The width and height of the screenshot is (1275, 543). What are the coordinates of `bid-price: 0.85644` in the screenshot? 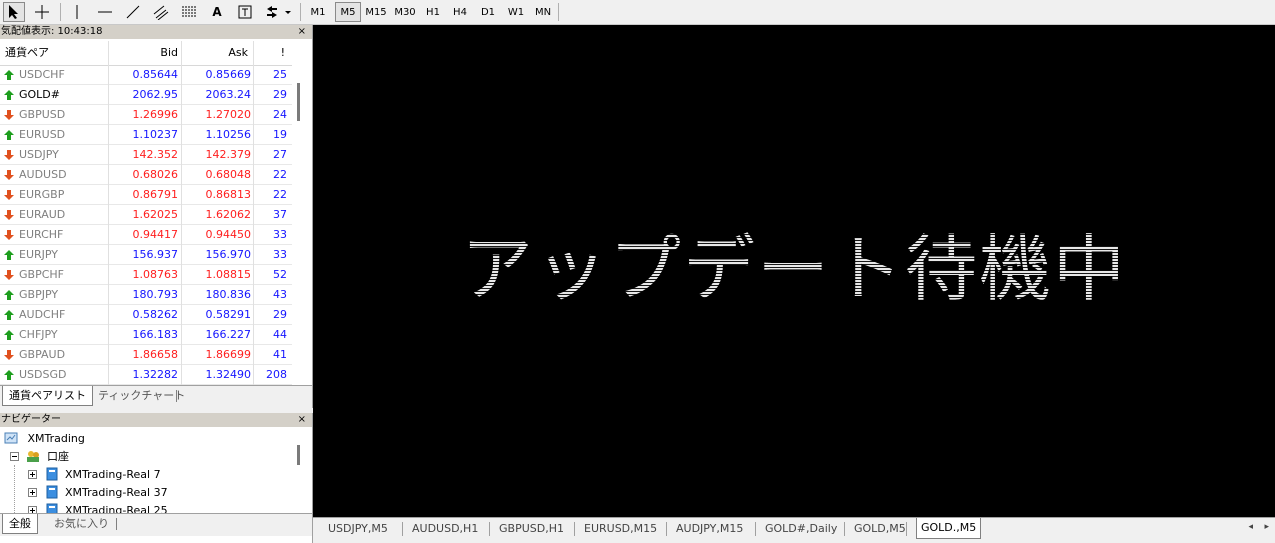 It's located at (155, 74).